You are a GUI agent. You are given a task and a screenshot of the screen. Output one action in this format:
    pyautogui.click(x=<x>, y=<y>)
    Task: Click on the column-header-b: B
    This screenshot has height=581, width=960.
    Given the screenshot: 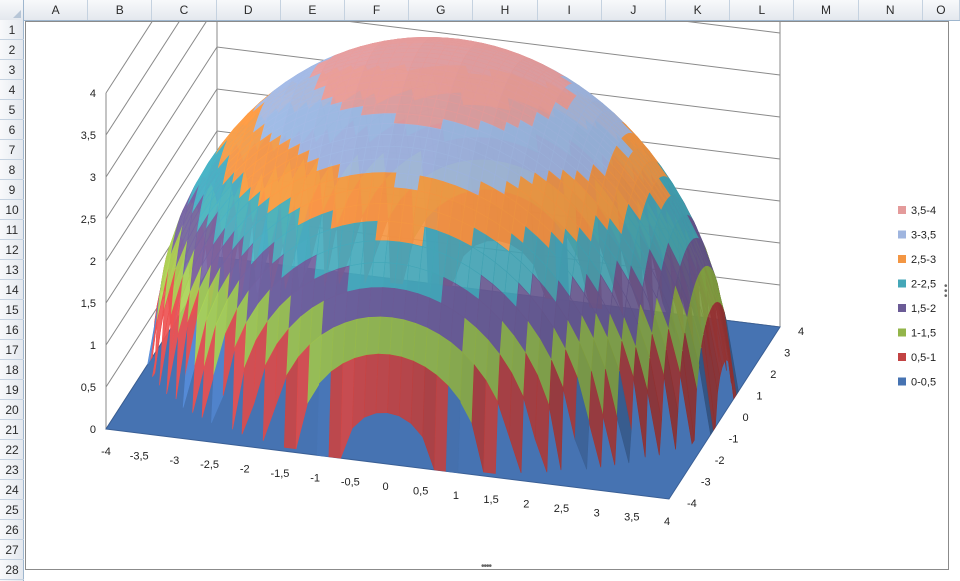 What is the action you would take?
    pyautogui.click(x=120, y=10)
    